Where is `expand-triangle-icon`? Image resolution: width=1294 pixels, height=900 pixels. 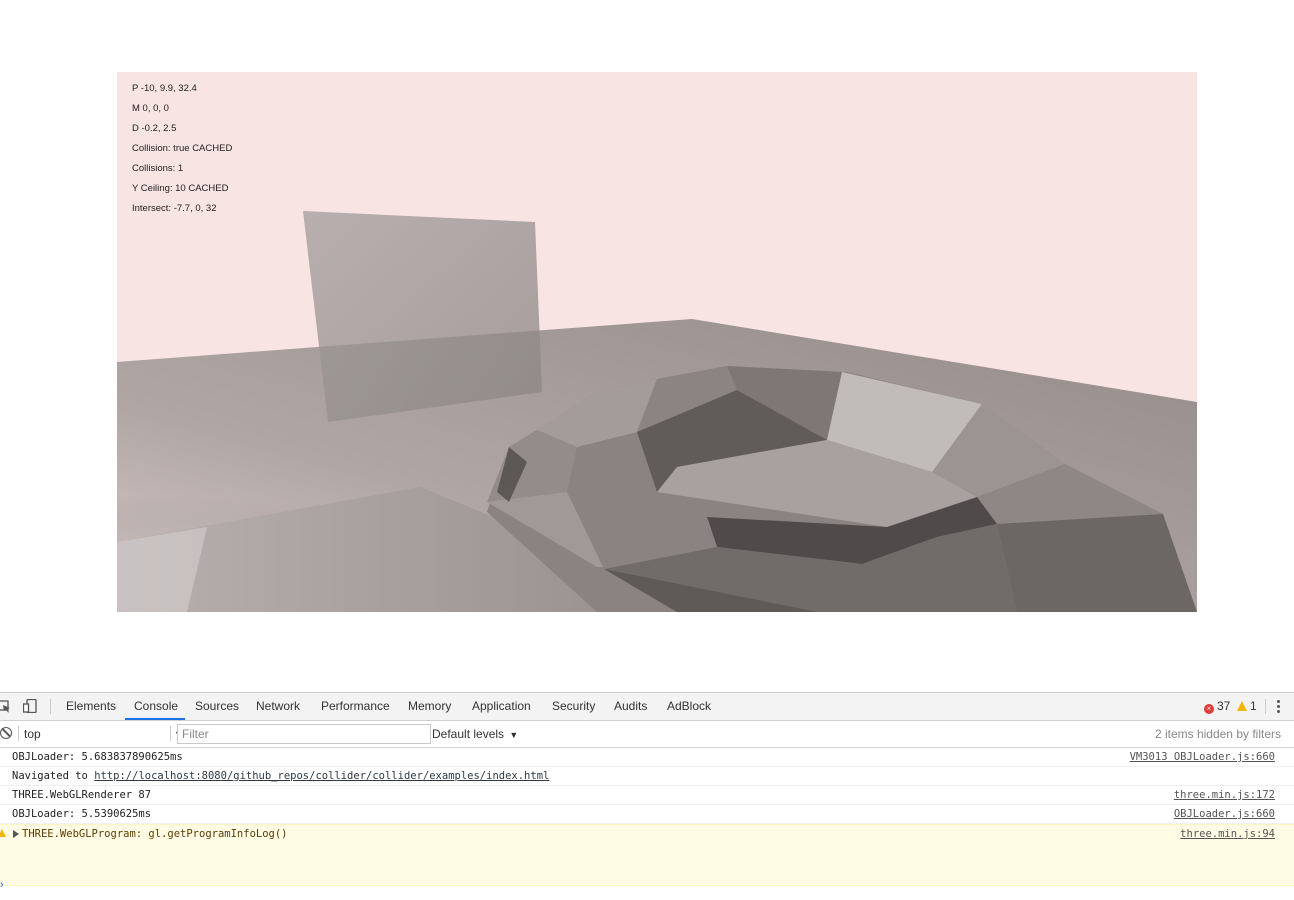 expand-triangle-icon is located at coordinates (16, 834).